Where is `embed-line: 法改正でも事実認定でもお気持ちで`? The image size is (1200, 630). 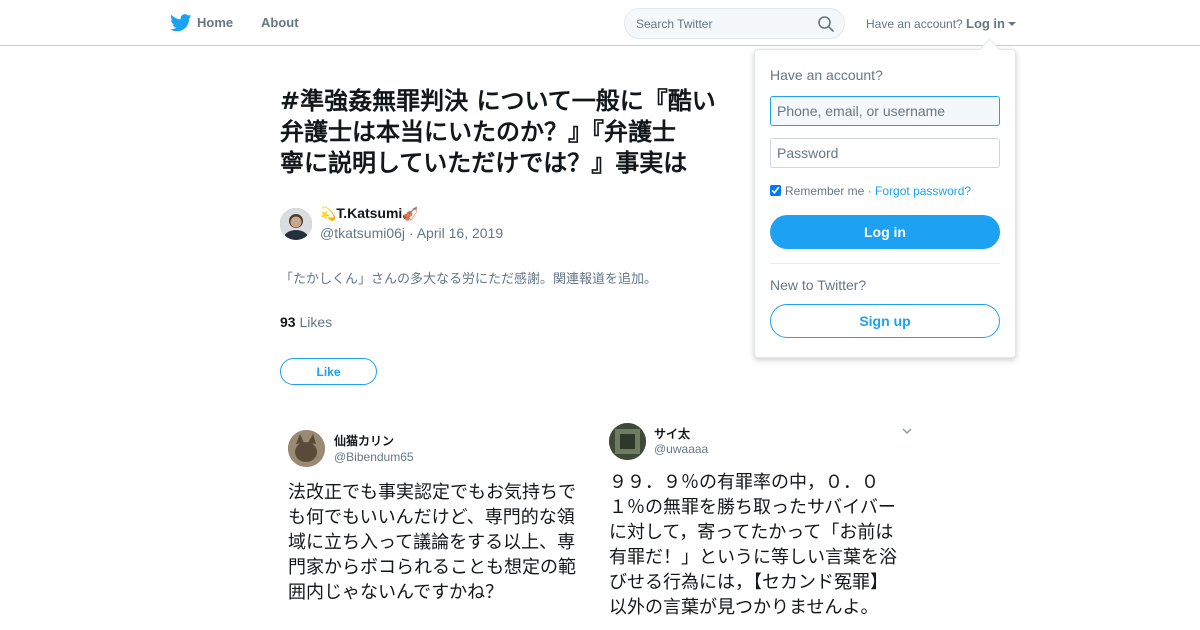 embed-line: 法改正でも事実認定でもお気持ちで is located at coordinates (432, 492).